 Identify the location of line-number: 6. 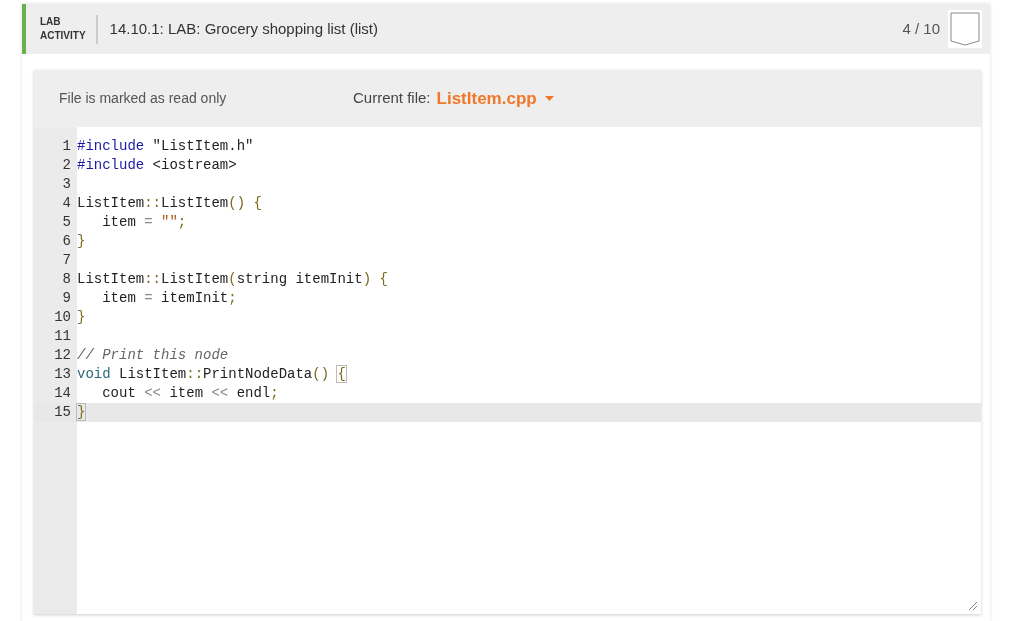
(66, 241).